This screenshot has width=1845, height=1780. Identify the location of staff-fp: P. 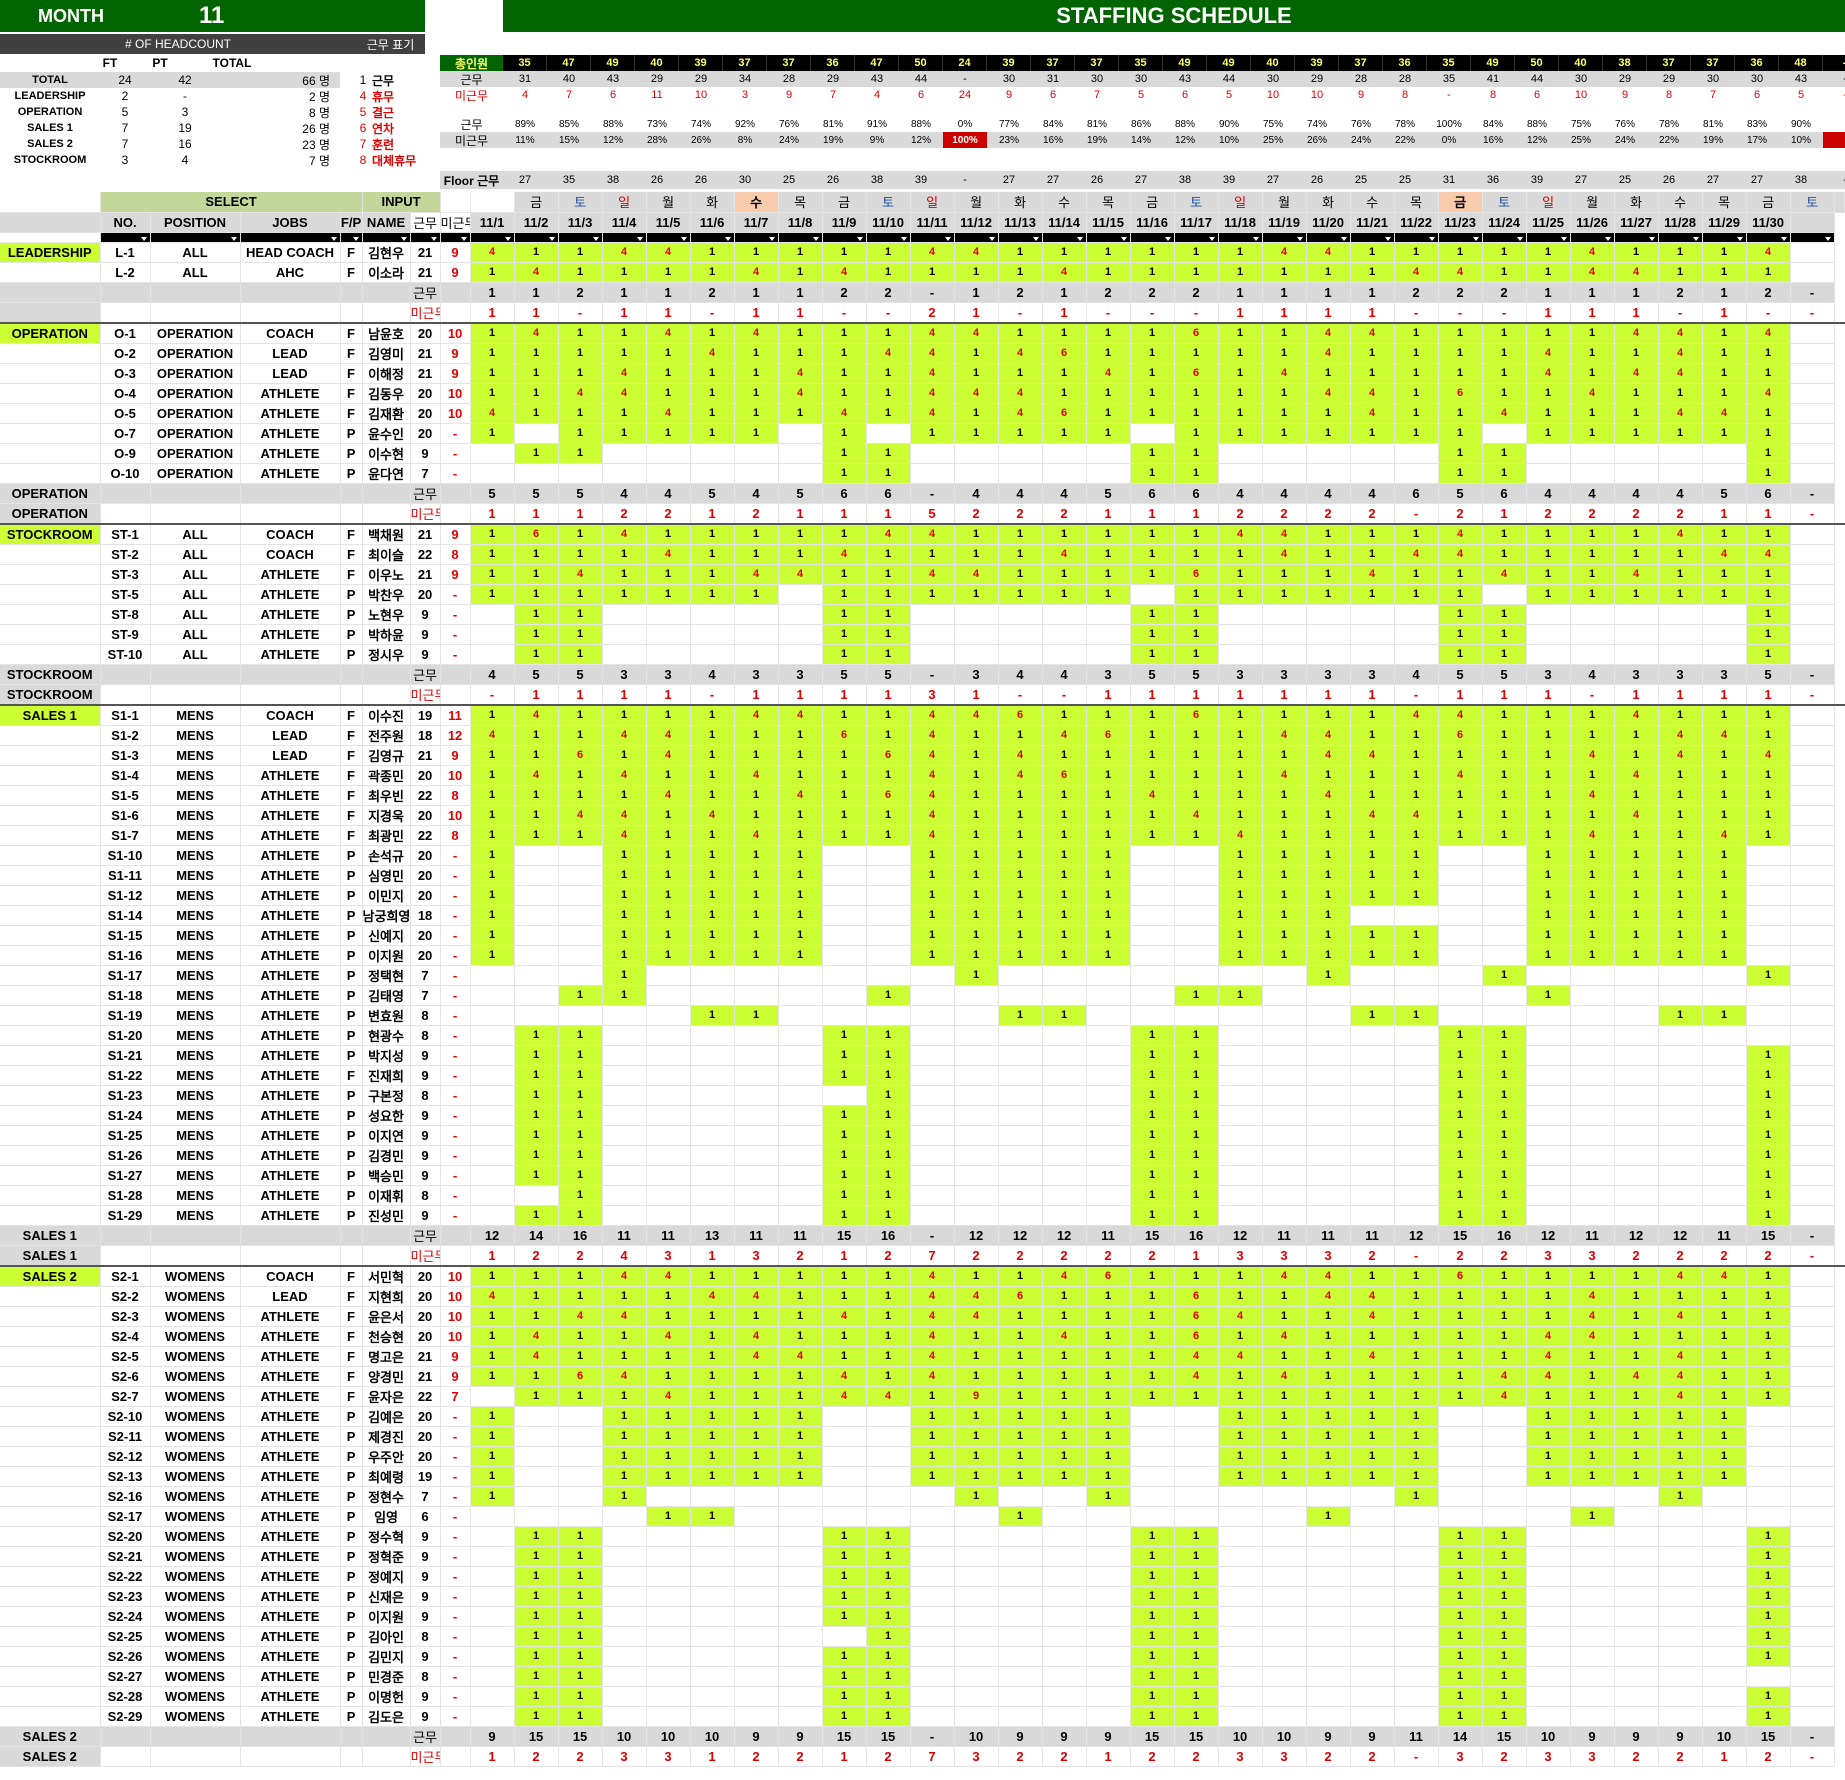
(351, 1035).